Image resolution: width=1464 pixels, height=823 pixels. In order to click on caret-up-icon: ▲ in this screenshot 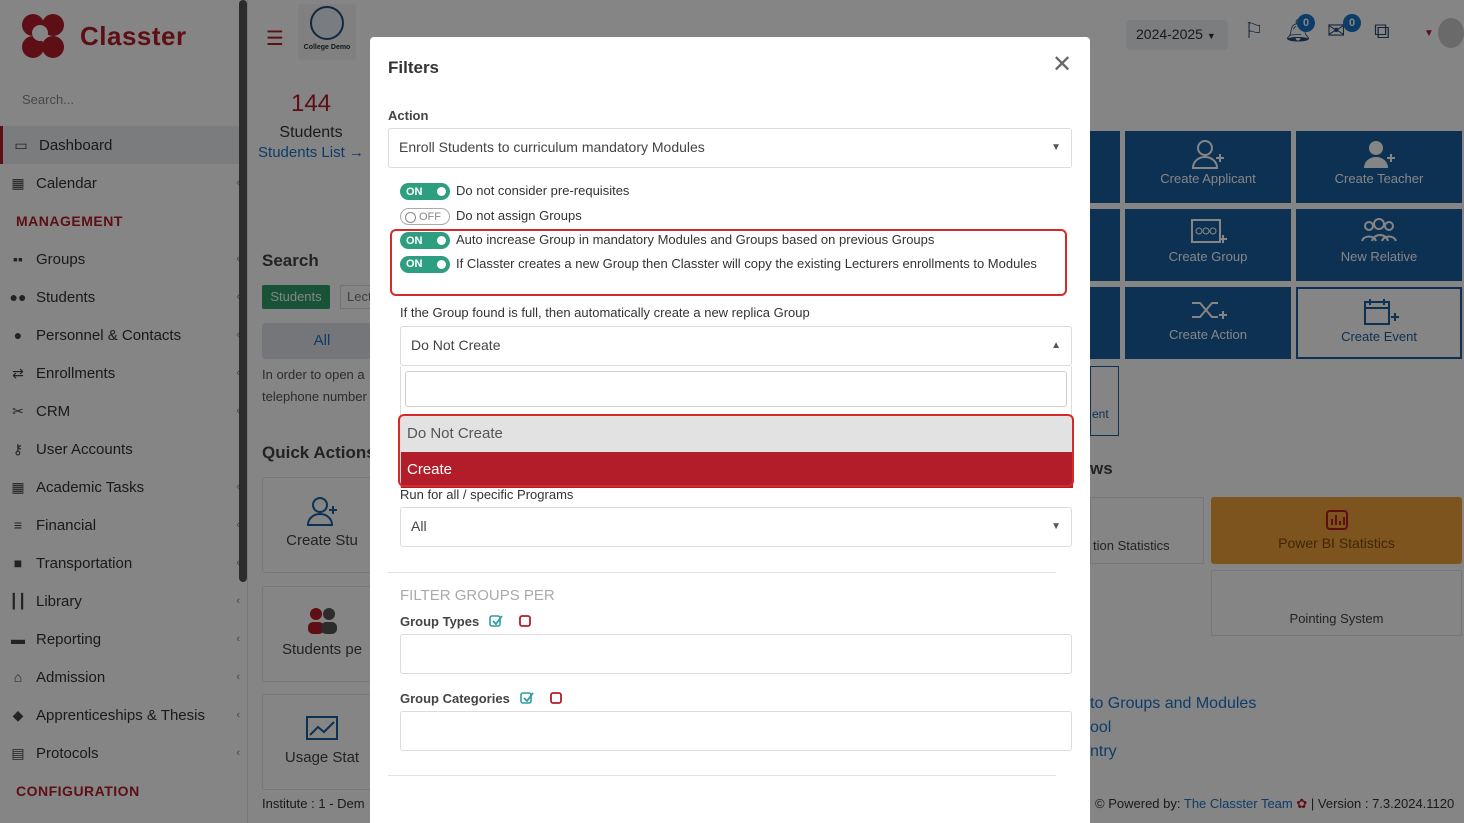, I will do `click(1056, 345)`.